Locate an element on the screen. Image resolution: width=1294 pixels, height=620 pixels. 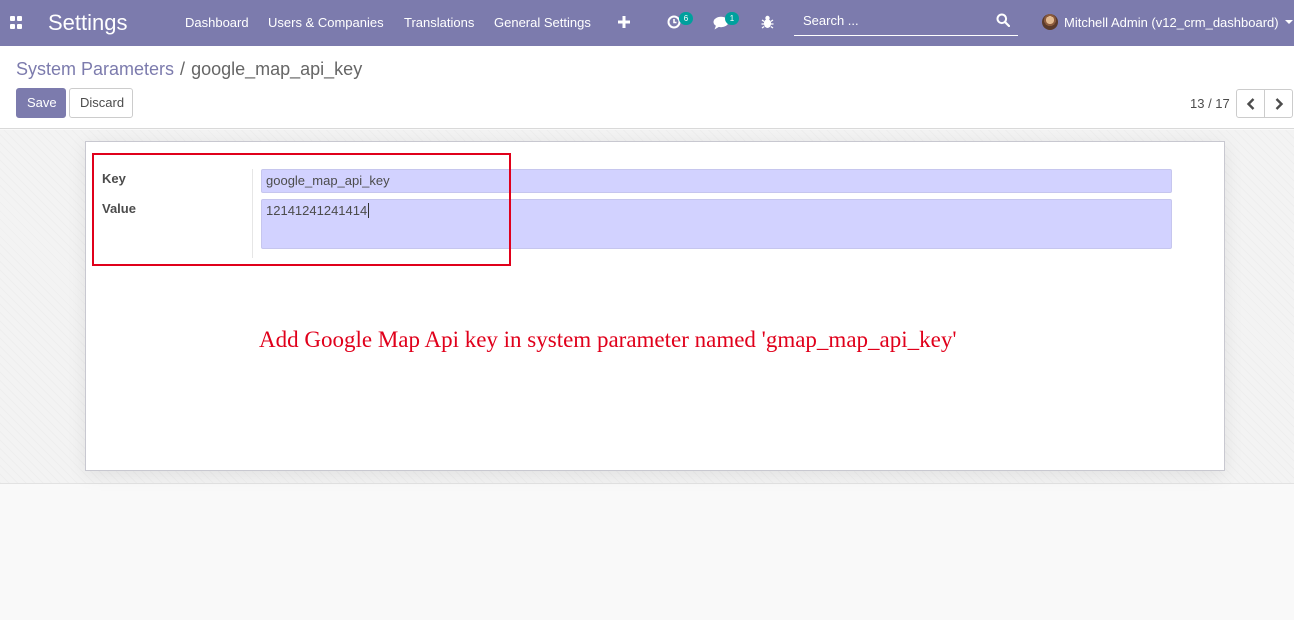
plus-icon is located at coordinates (624, 22).